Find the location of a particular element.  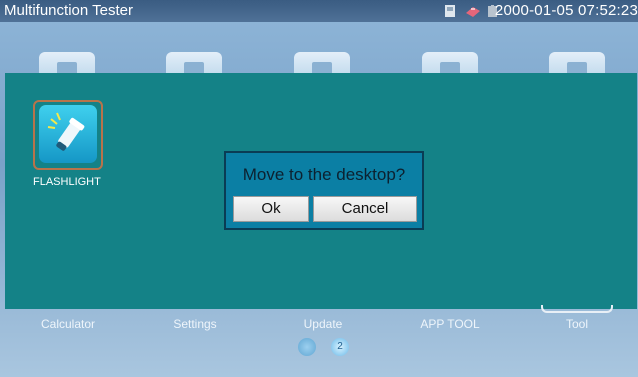

flashlight-app-button is located at coordinates (68, 134).